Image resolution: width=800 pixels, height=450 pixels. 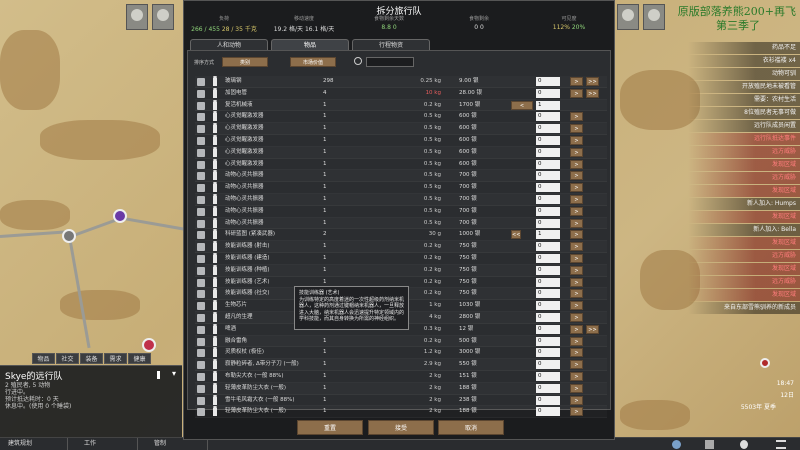 What do you see at coordinates (104, 444) in the screenshot?
I see `work-tab: 工作` at bounding box center [104, 444].